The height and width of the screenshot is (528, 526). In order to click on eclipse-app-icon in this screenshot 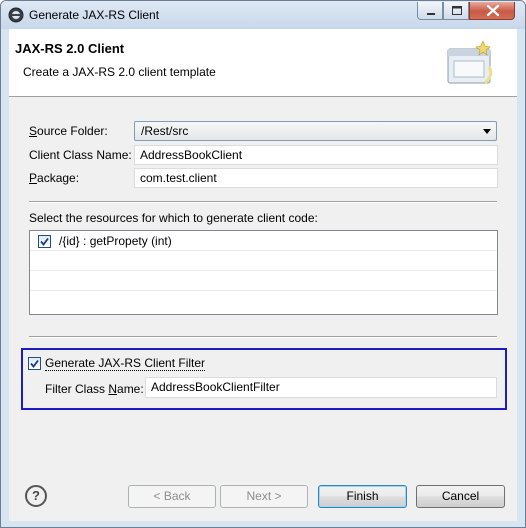, I will do `click(16, 15)`.